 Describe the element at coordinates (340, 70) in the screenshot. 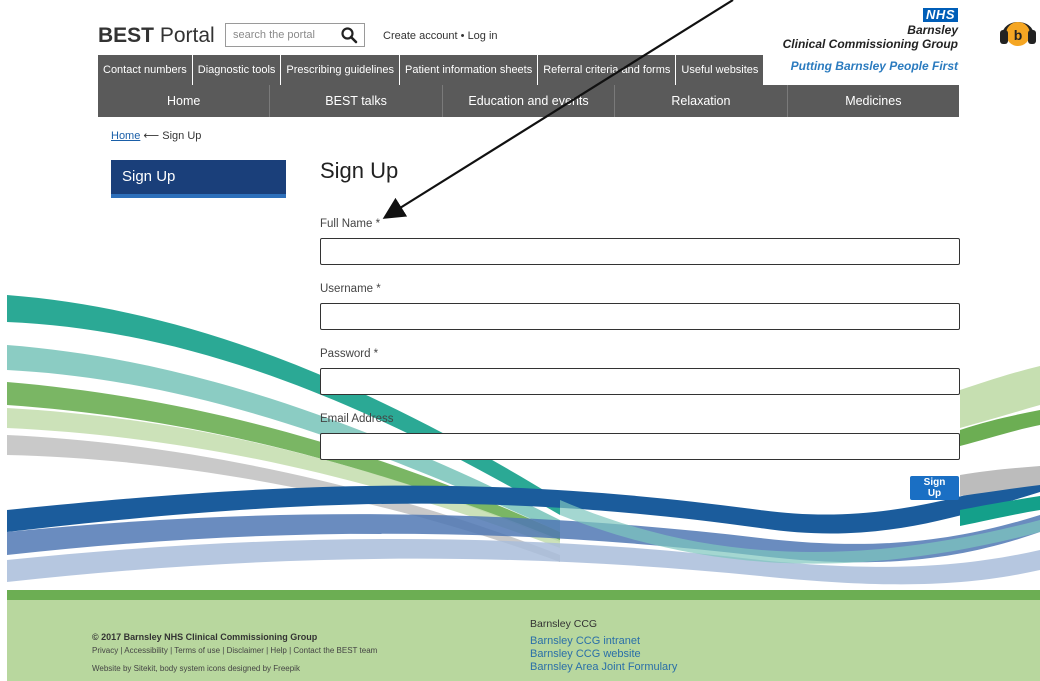

I see `tab-prescribing-guidelines: Prescribing guidelines` at that location.